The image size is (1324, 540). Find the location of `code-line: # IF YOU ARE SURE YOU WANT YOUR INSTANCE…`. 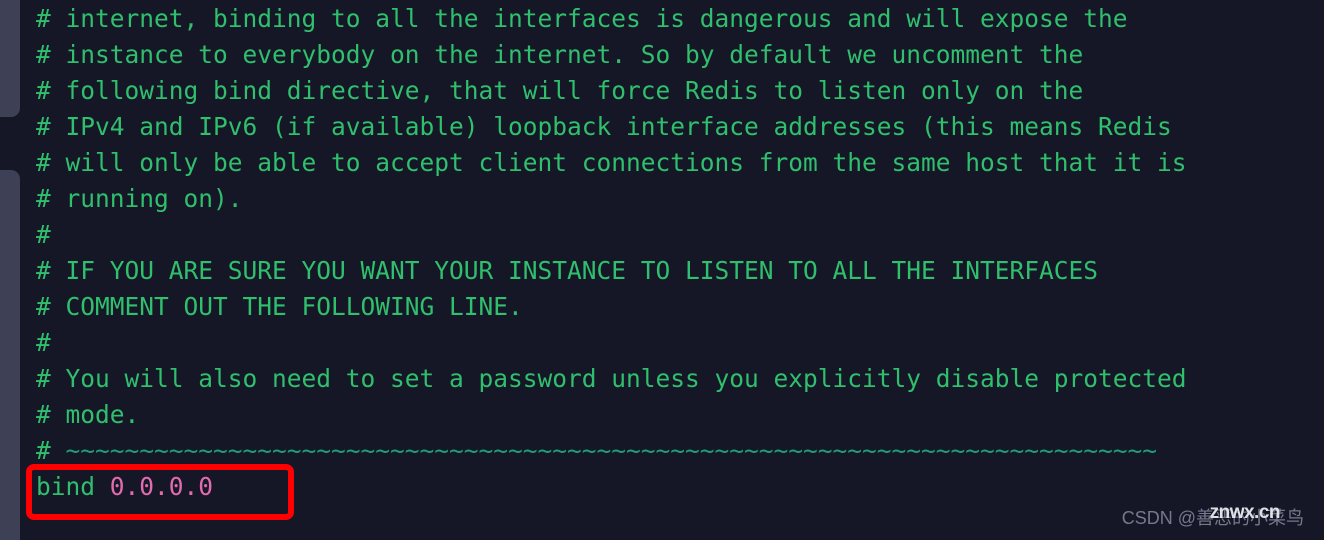

code-line: # IF YOU ARE SURE YOU WANT YOUR INSTANCE… is located at coordinates (567, 270).